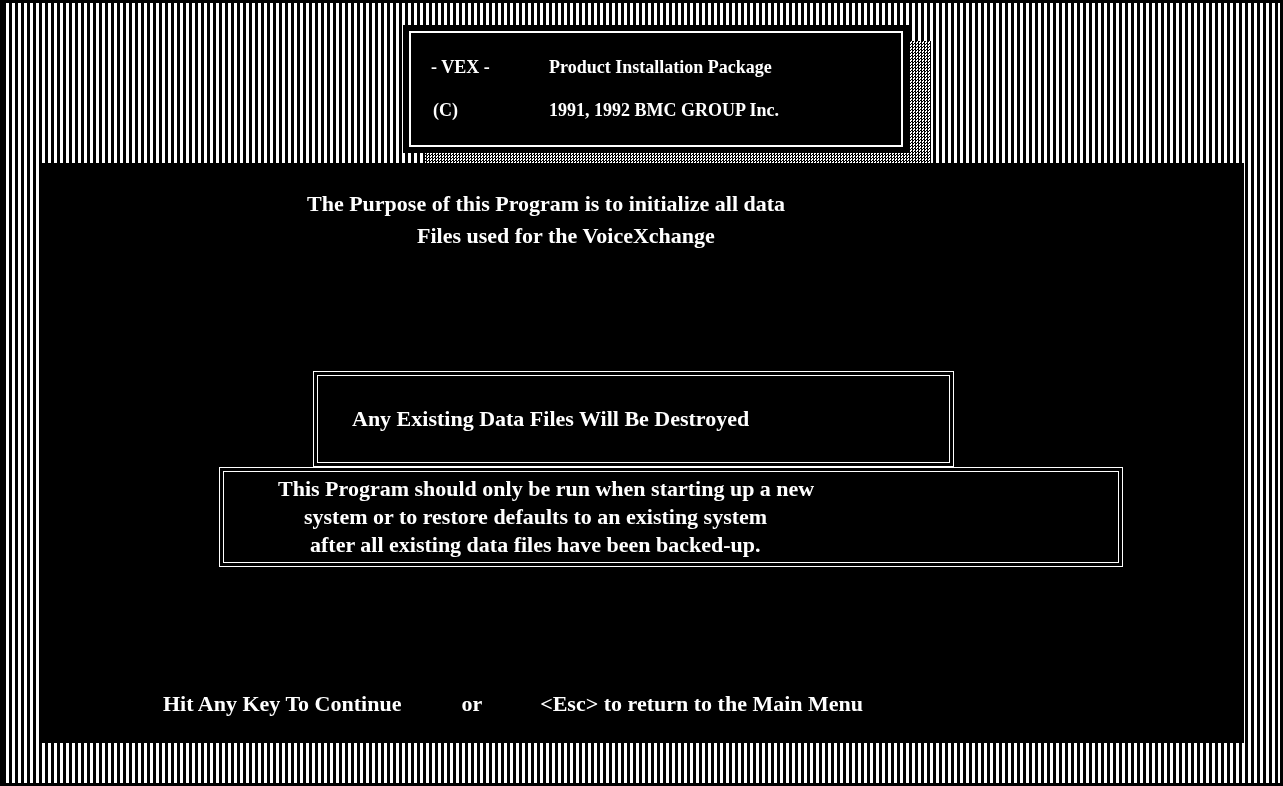 This screenshot has height=786, width=1283. Describe the element at coordinates (661, 67) in the screenshot. I see `installer-title: Product Installation Package` at that location.